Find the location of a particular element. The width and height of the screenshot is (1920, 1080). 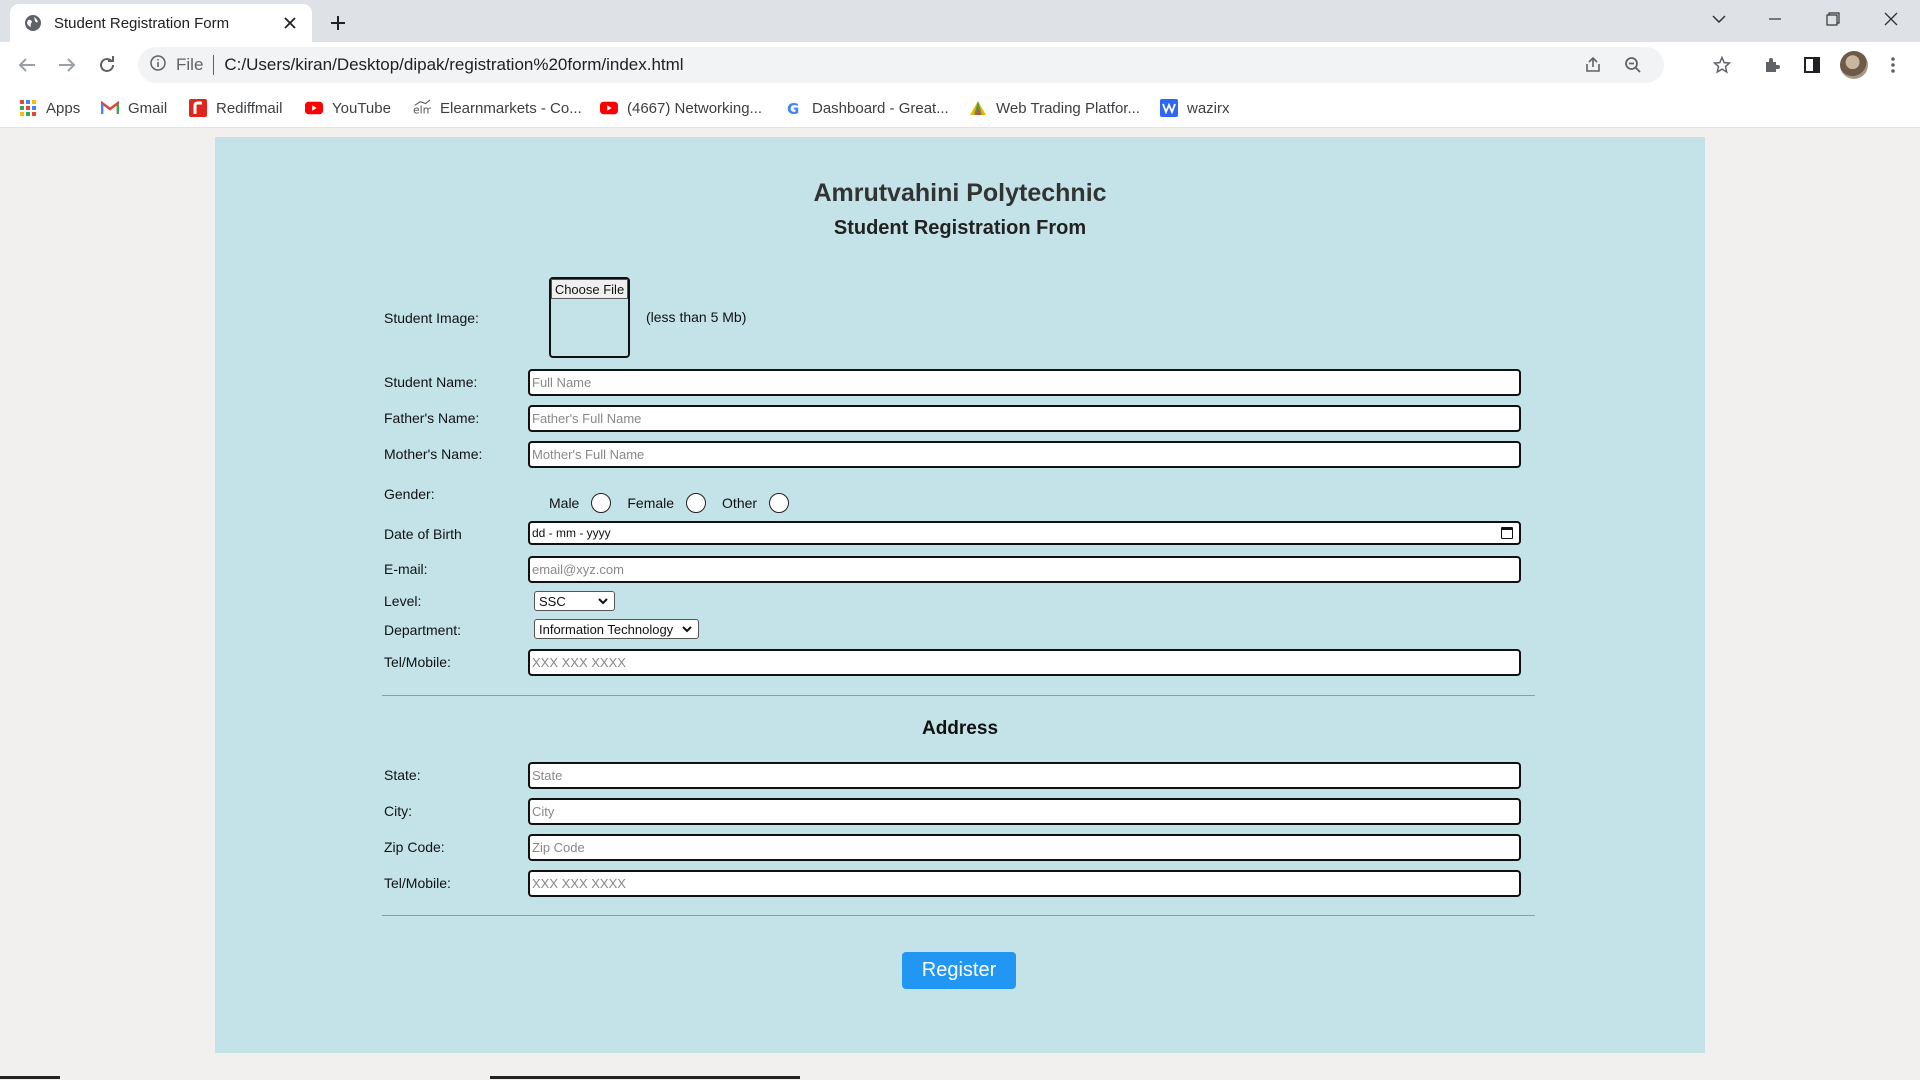

address-title: Address is located at coordinates (960, 728).